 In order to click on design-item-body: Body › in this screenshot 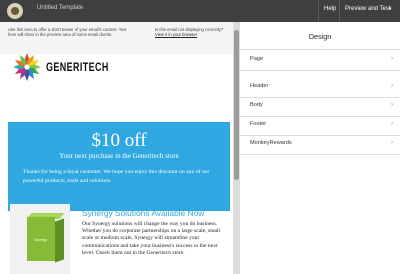, I will do `click(320, 106)`.